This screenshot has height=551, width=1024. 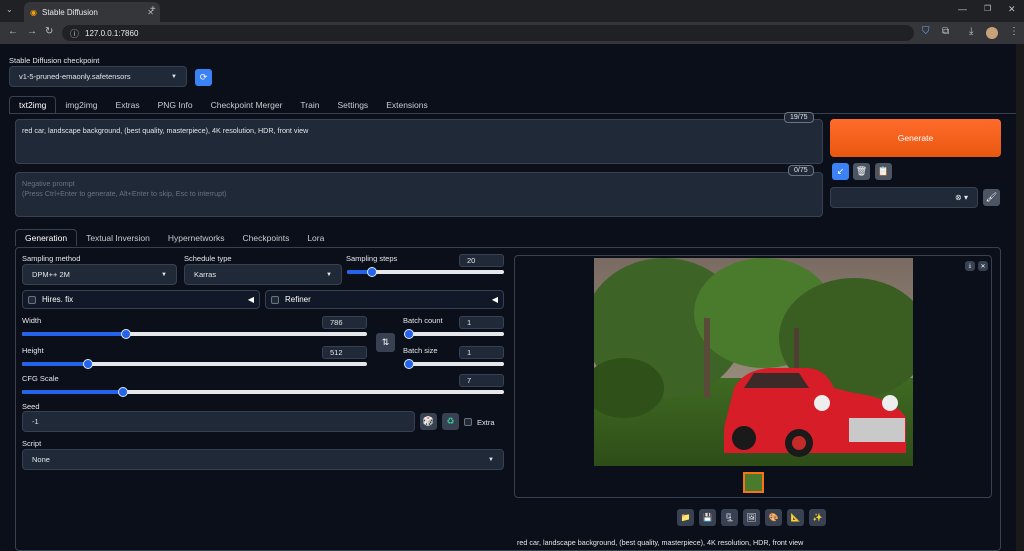 I want to click on width-input: 786, so click(x=344, y=322).